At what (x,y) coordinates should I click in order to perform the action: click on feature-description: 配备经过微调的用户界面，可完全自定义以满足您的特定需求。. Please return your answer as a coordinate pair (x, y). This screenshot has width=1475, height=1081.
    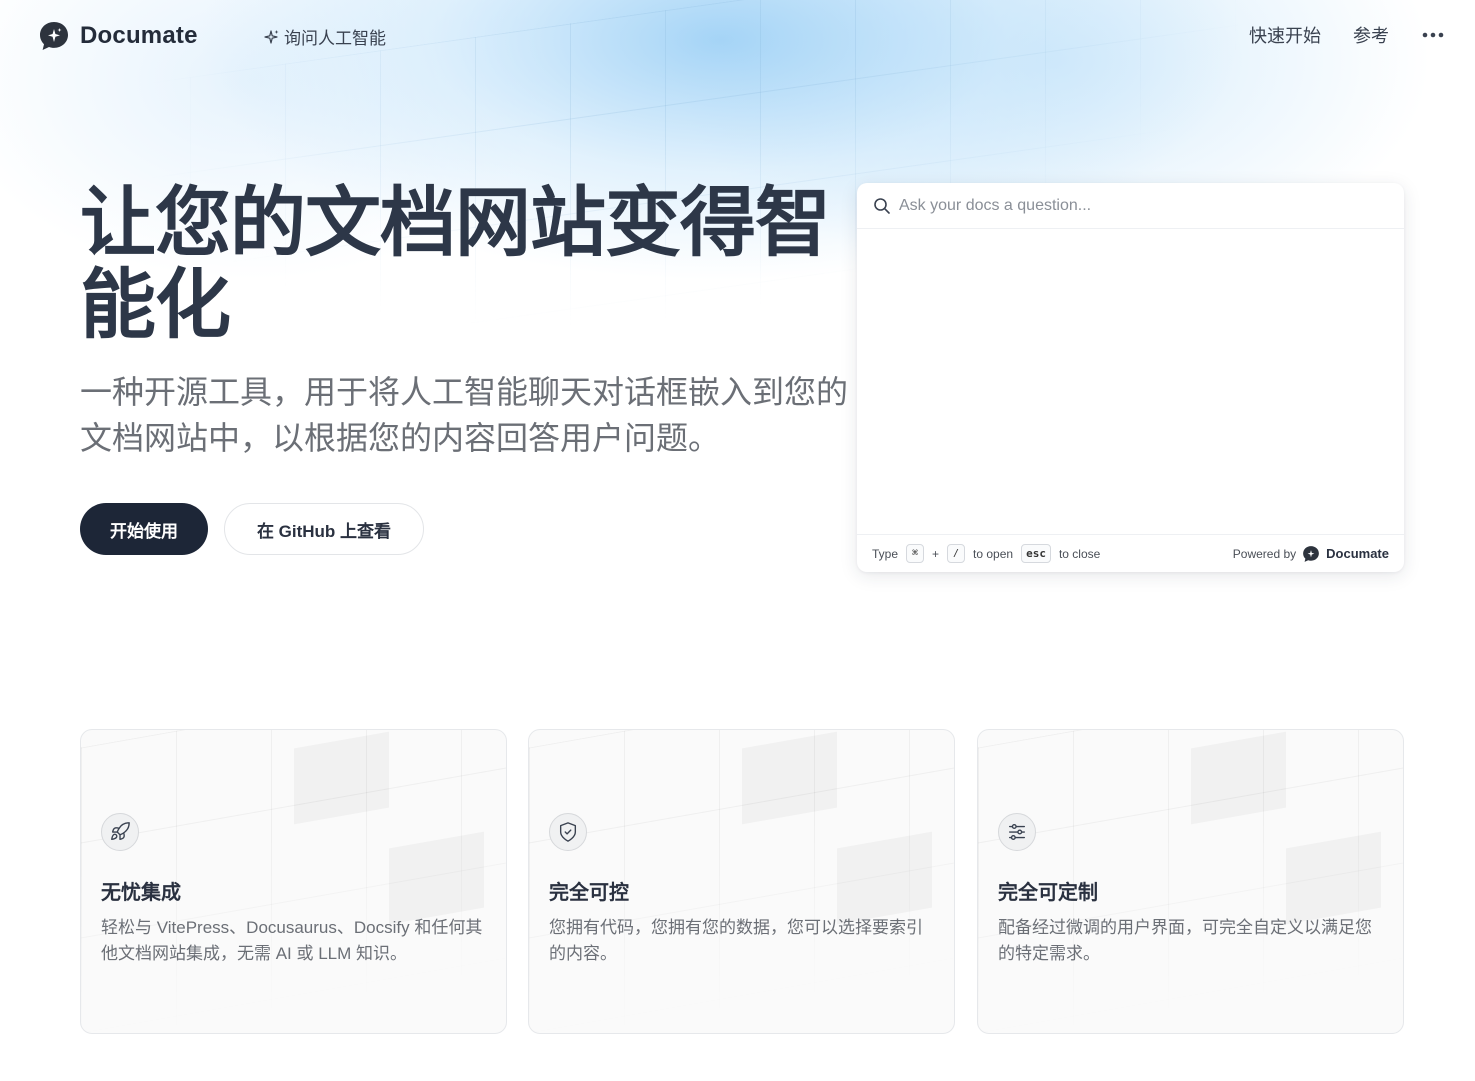
    Looking at the image, I should click on (1185, 940).